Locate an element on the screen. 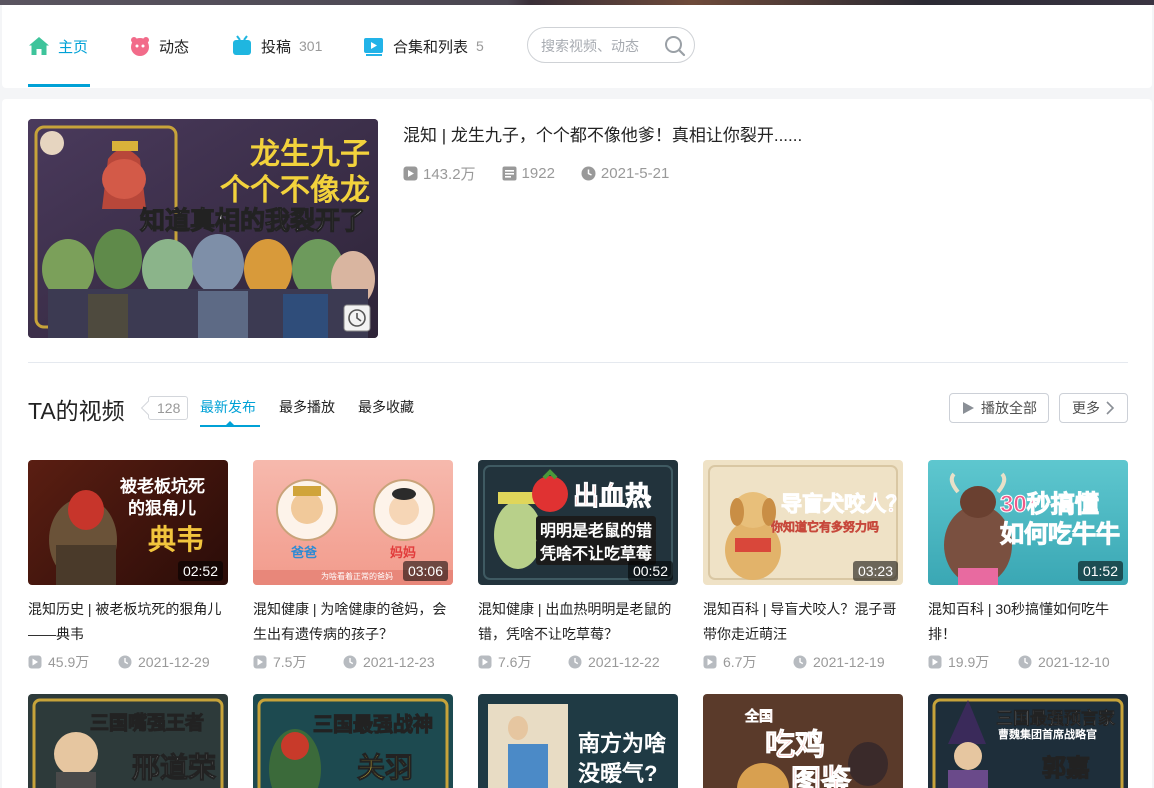 The height and width of the screenshot is (788, 1154). sort-tab-most-played: 最多播放 is located at coordinates (307, 407).